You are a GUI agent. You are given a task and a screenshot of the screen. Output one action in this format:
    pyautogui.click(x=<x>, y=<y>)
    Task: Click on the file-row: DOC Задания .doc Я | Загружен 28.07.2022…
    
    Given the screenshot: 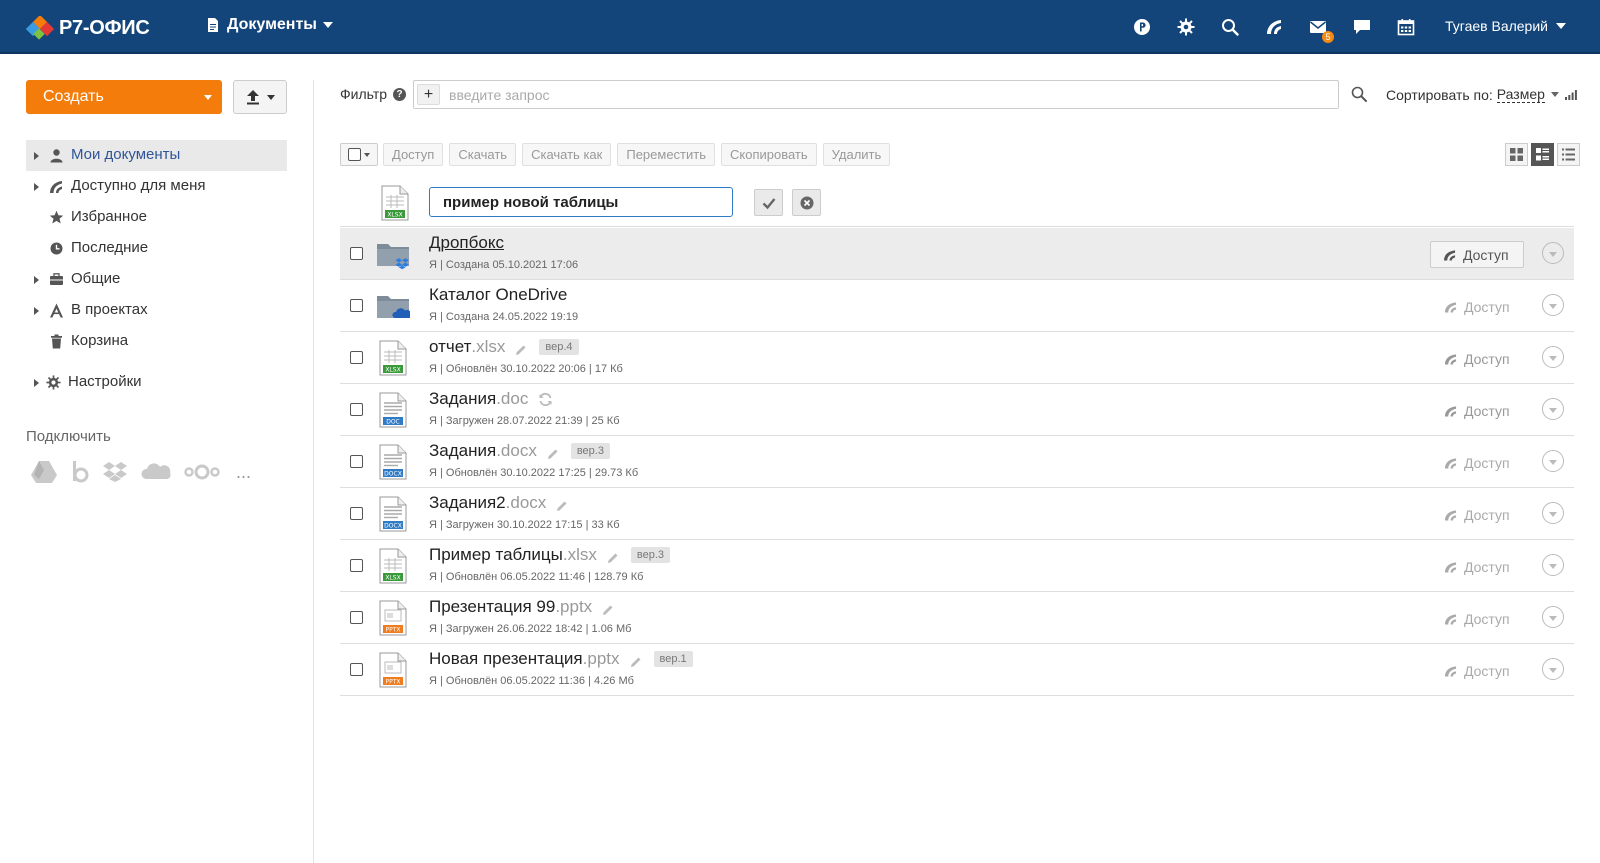 What is the action you would take?
    pyautogui.click(x=957, y=410)
    